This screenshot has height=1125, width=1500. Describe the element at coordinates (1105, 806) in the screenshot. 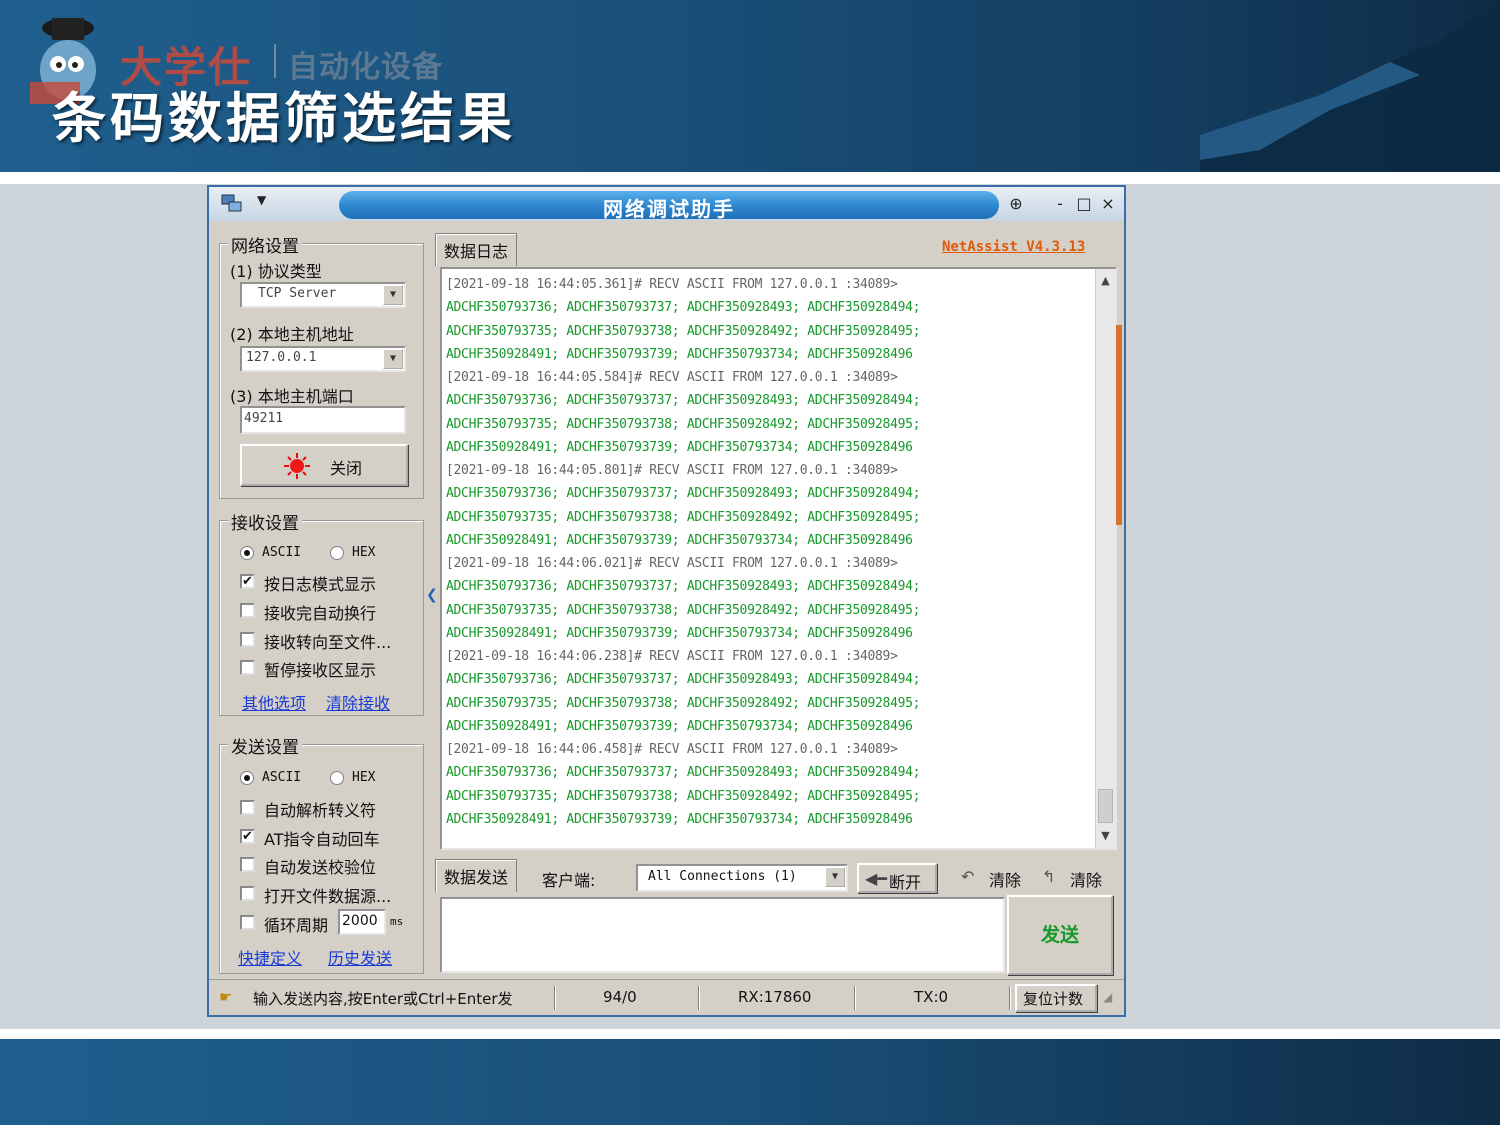

I see `scroll-thumb` at that location.